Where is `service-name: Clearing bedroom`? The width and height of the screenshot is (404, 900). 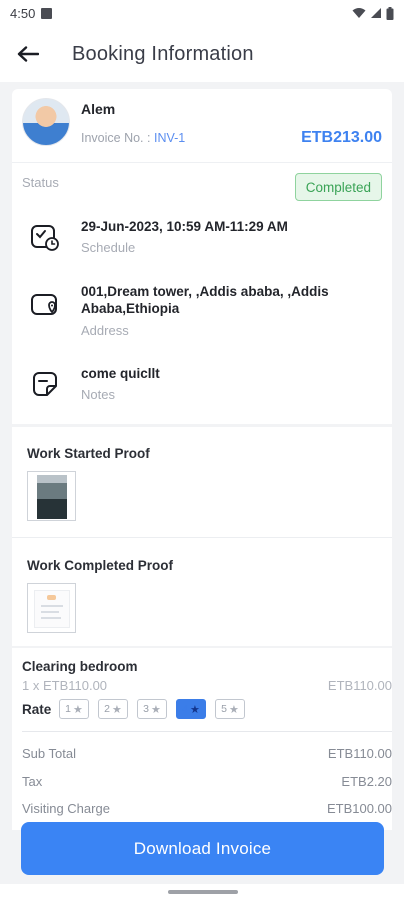
service-name: Clearing bedroom is located at coordinates (80, 666).